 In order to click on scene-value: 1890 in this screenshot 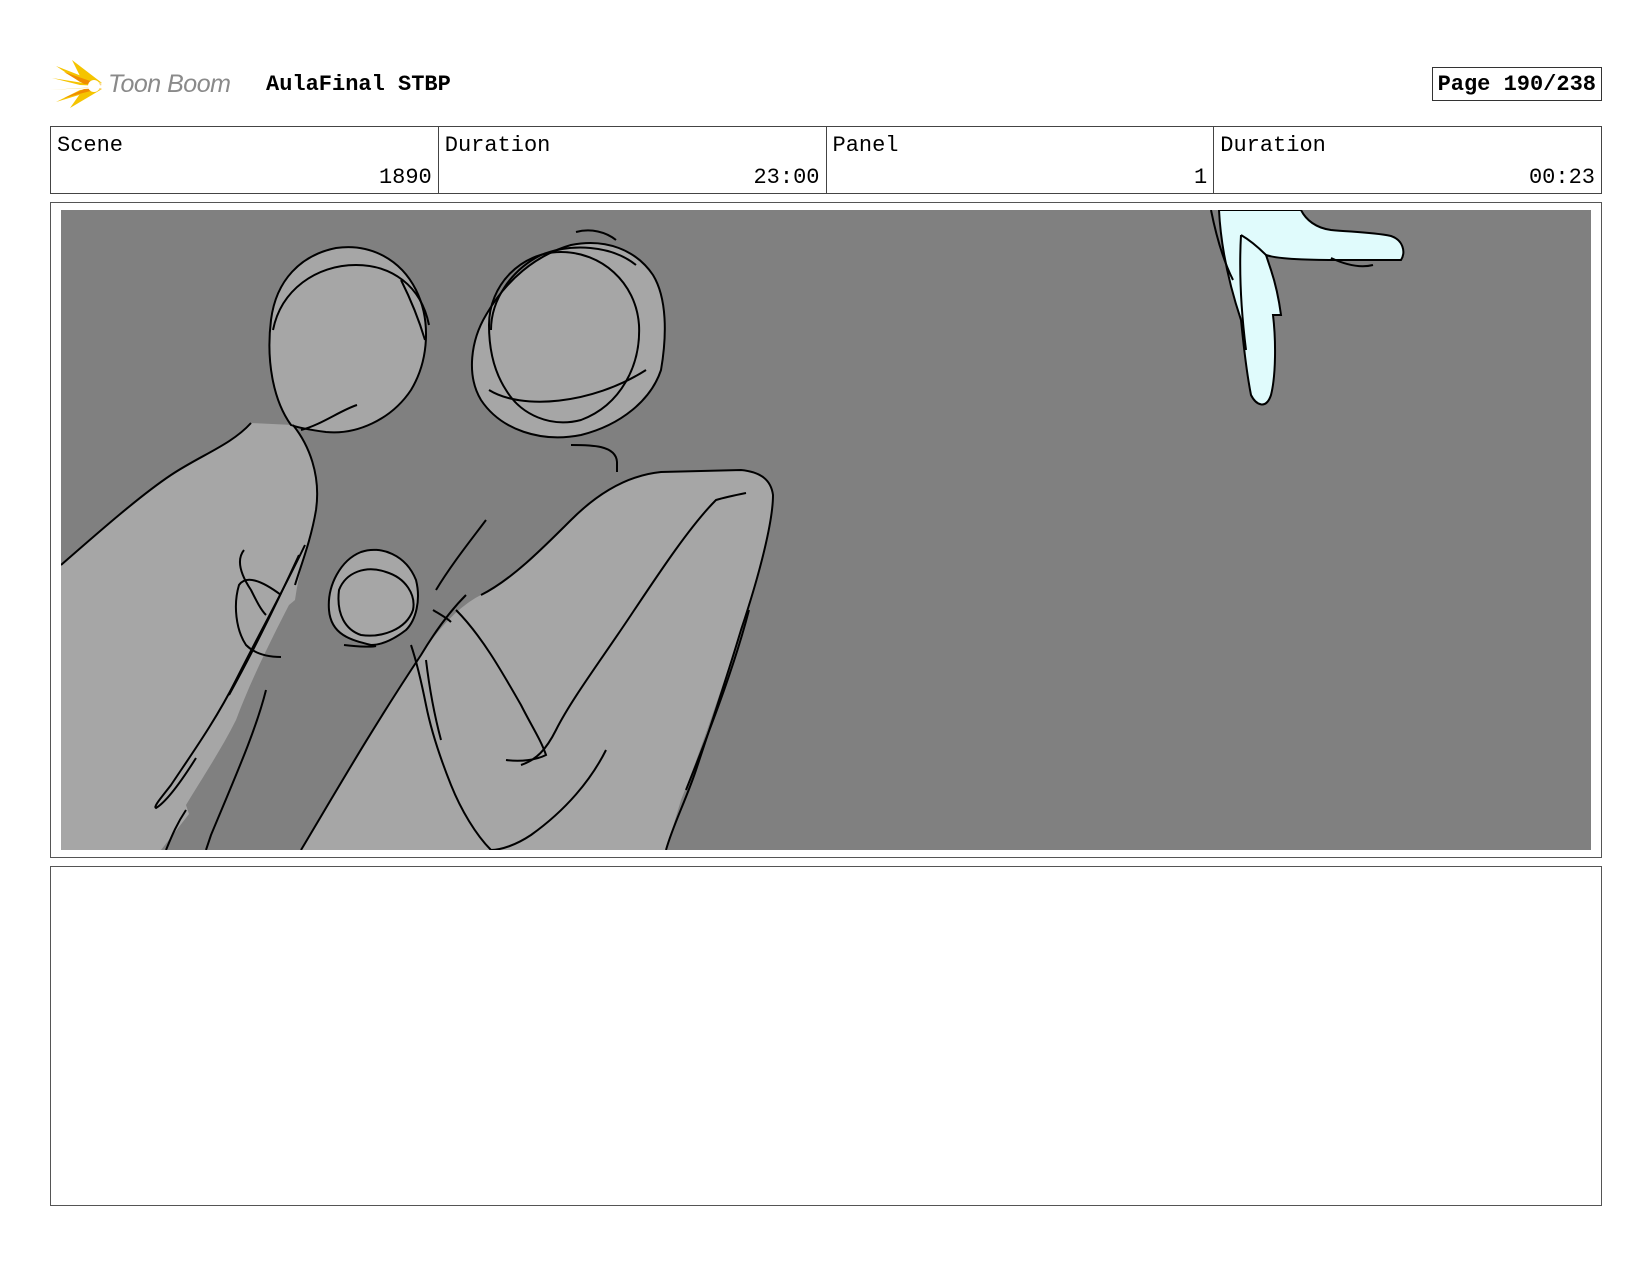, I will do `click(405, 177)`.